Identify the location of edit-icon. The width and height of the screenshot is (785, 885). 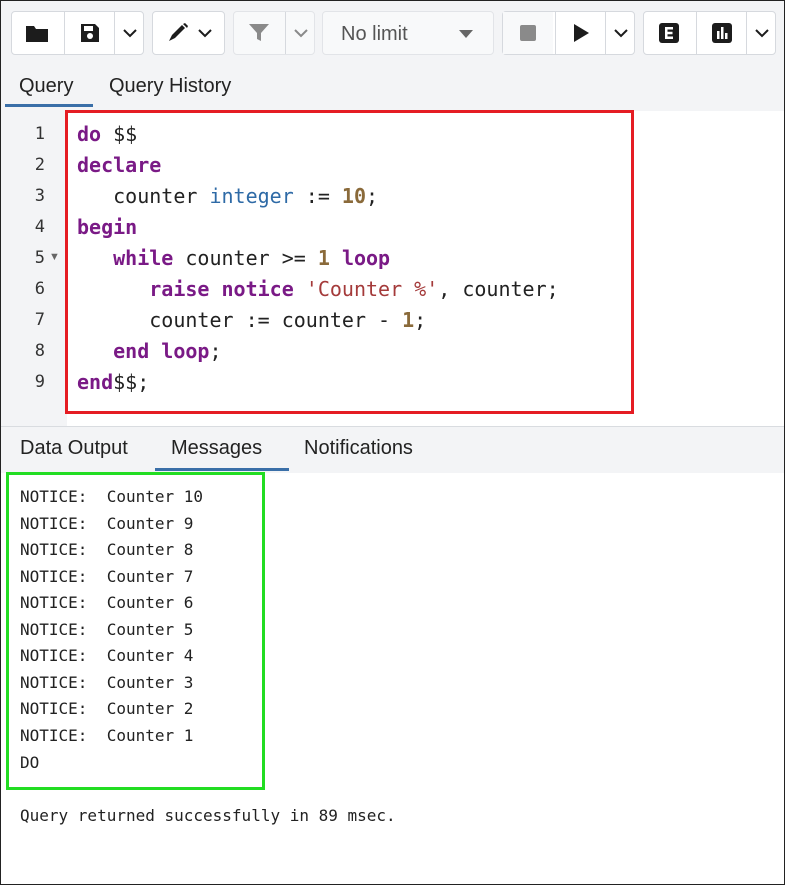
(178, 32).